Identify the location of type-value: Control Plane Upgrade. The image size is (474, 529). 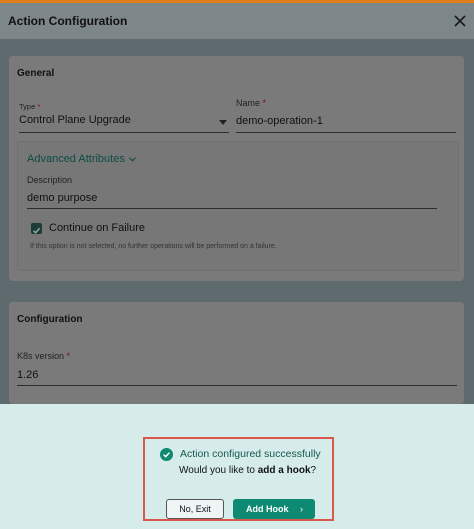
(75, 120).